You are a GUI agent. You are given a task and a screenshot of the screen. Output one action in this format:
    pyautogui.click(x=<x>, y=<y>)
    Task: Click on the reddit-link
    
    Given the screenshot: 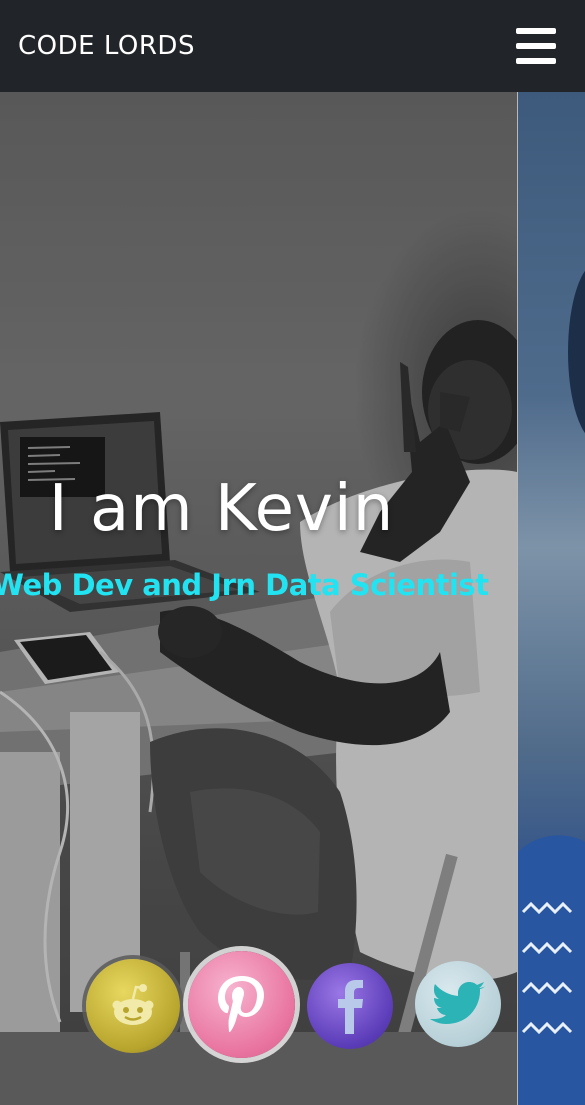 What is the action you would take?
    pyautogui.click(x=133, y=1006)
    